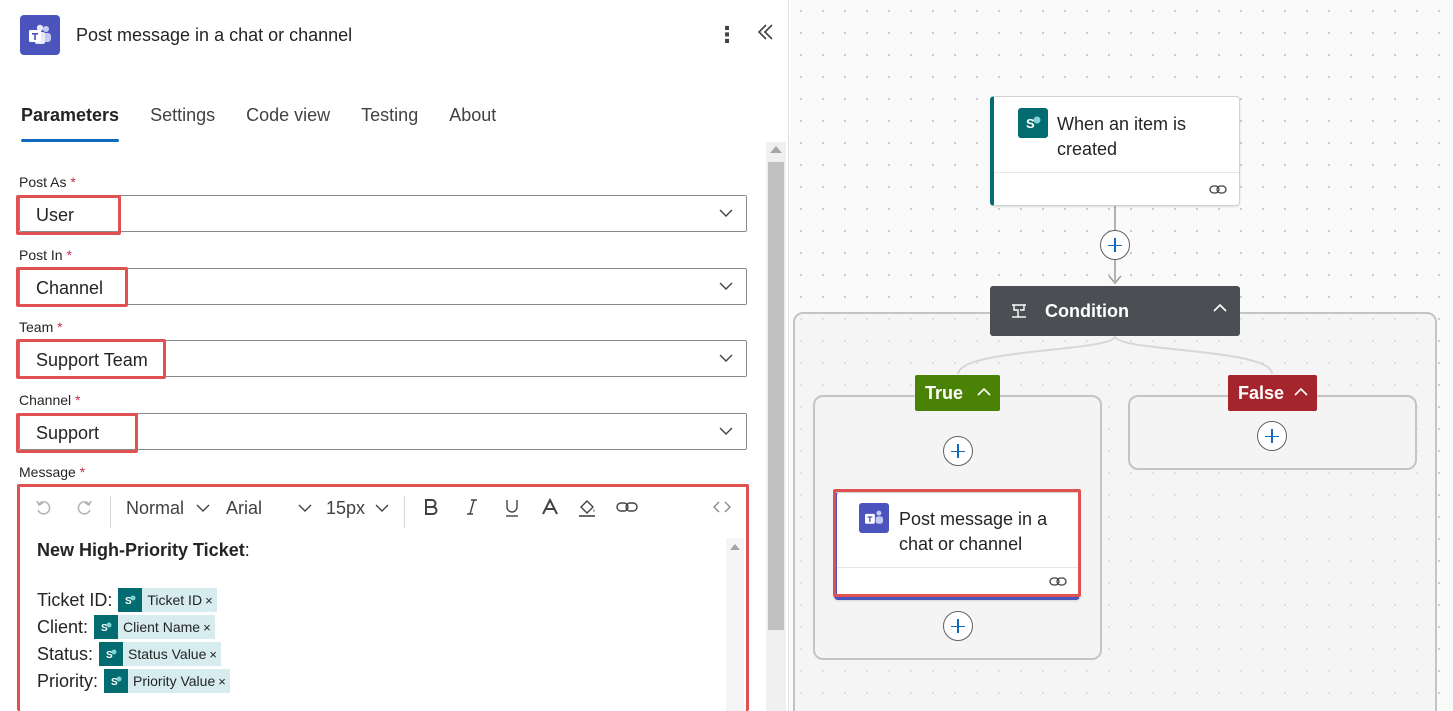  Describe the element at coordinates (776, 149) in the screenshot. I see `scroll-up-arrow-icon` at that location.